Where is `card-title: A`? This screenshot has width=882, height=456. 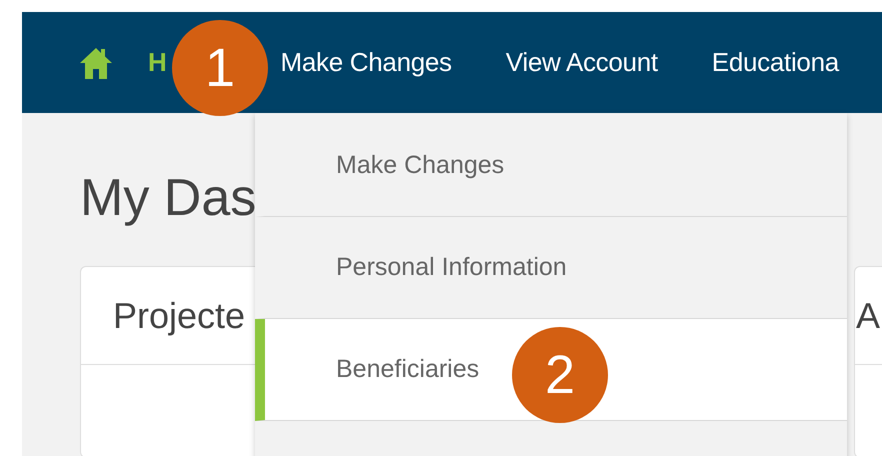 card-title: A is located at coordinates (868, 315).